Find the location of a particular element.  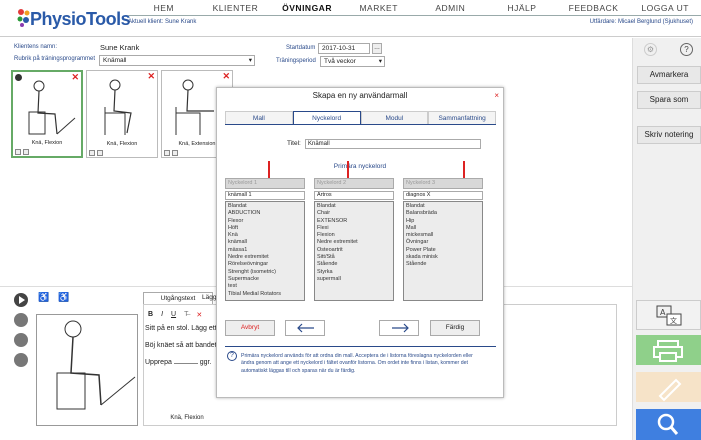

list-item: Power Plate is located at coordinates (443, 250).